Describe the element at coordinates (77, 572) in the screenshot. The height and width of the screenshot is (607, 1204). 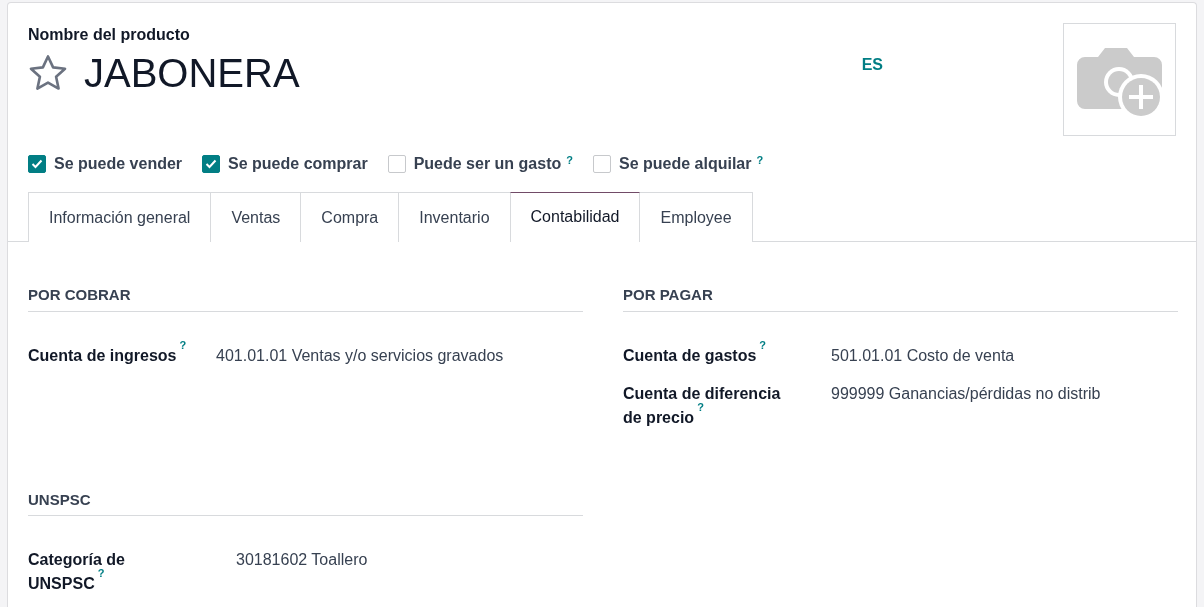
I see `field-label: Categoría de UNSPSC $^{?}$` at that location.